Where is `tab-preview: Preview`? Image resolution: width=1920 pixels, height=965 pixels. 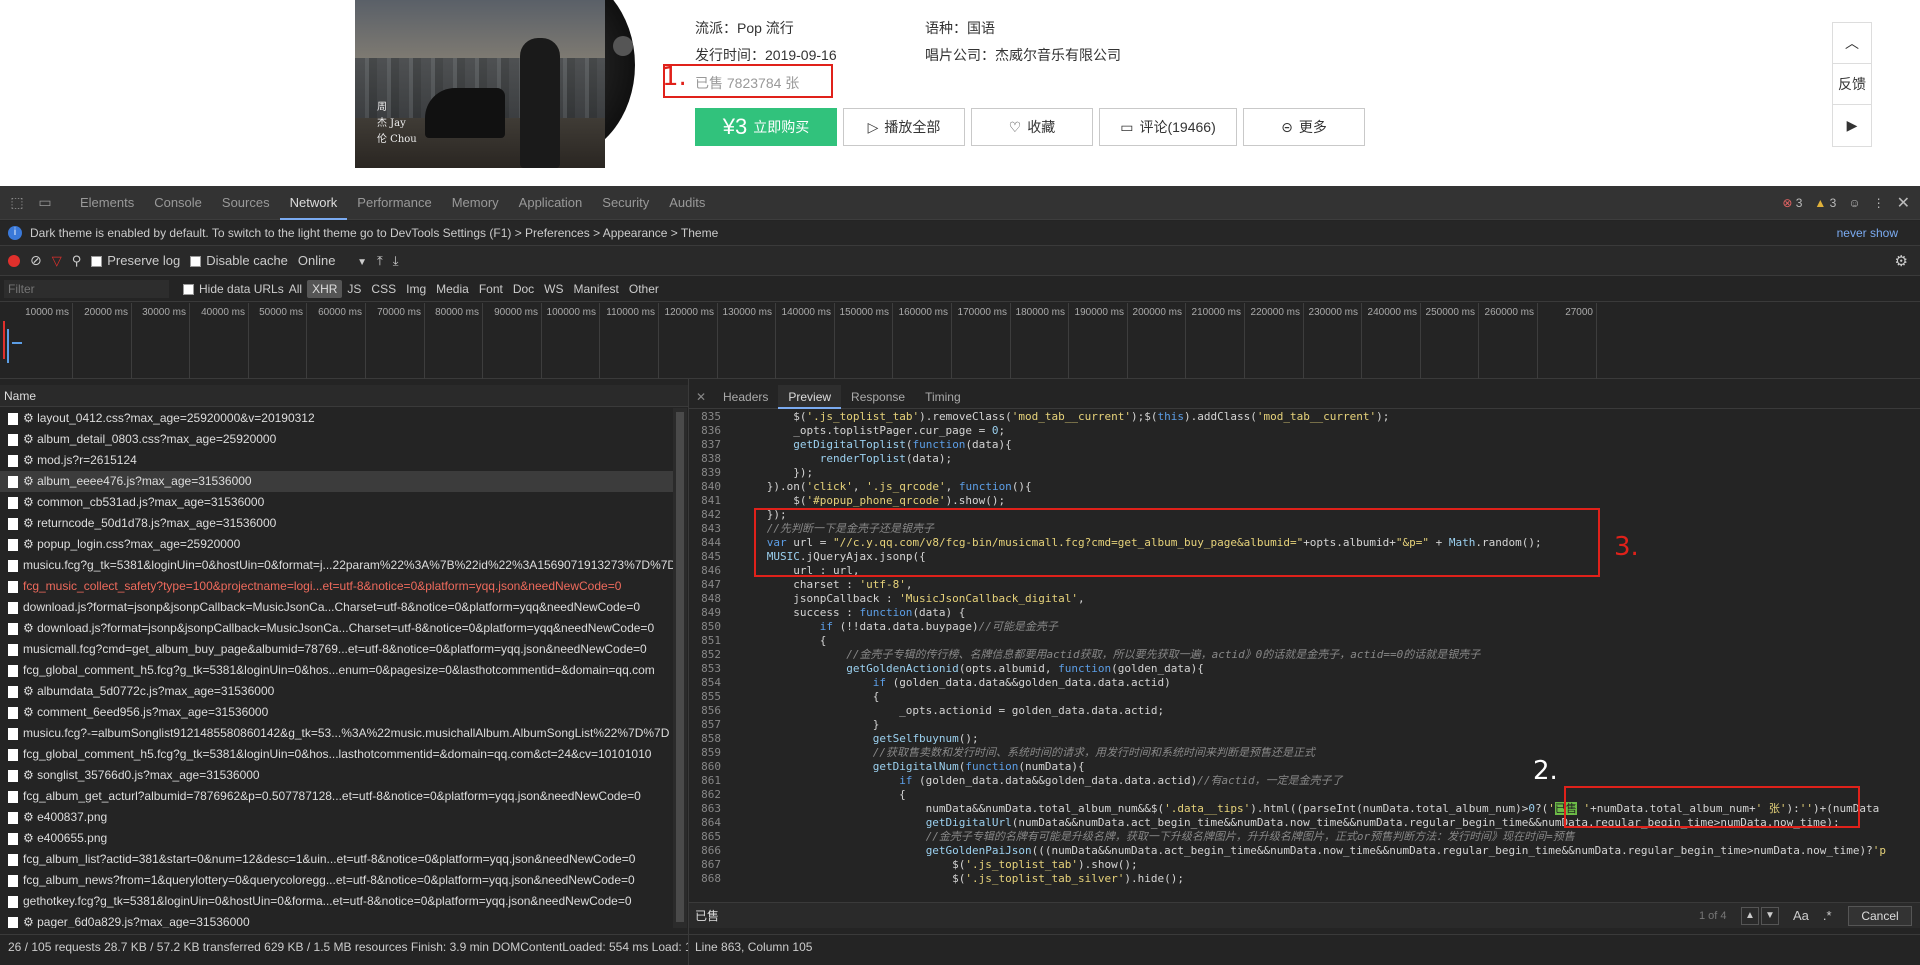 tab-preview: Preview is located at coordinates (810, 396).